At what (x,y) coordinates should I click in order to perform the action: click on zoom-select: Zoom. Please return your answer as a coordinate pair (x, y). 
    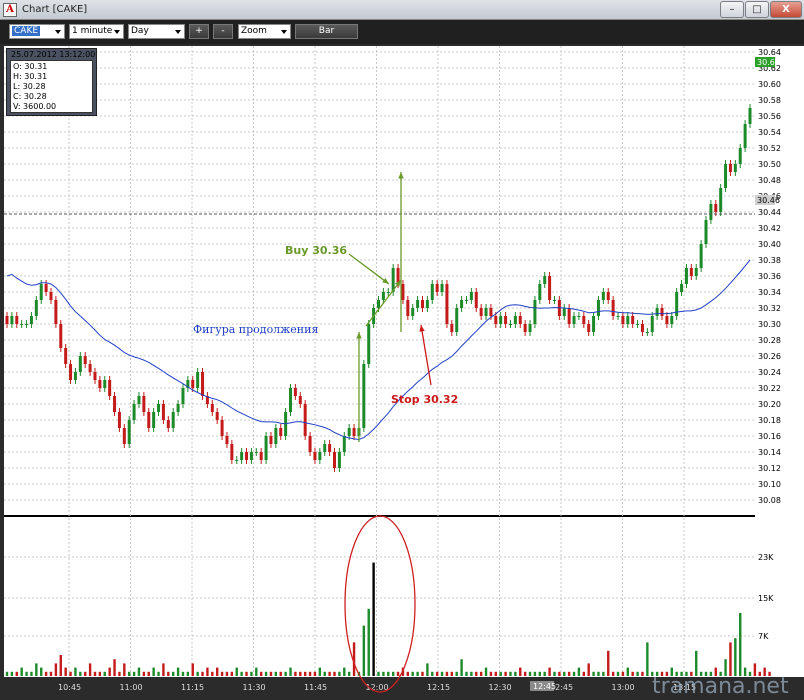
    Looking at the image, I should click on (264, 31).